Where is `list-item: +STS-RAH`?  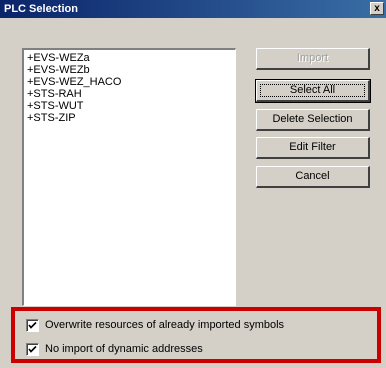 list-item: +STS-RAH is located at coordinates (131, 94).